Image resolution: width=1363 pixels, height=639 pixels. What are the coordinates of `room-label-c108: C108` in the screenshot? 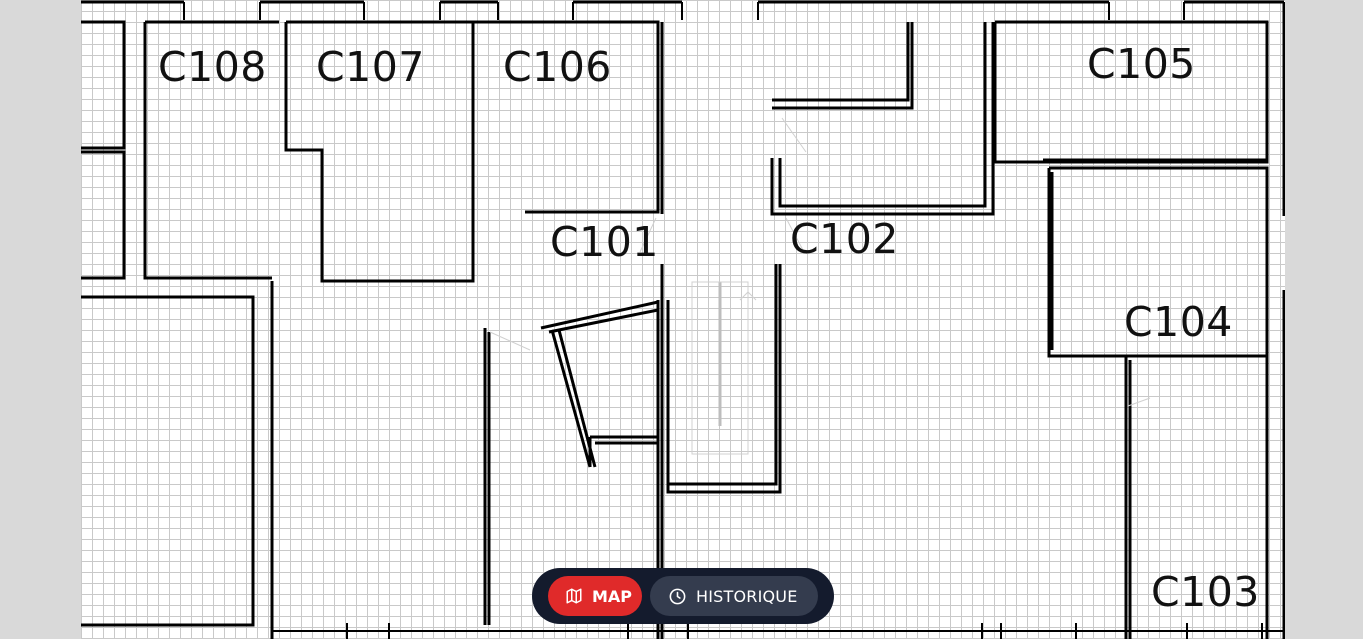 It's located at (212, 67).